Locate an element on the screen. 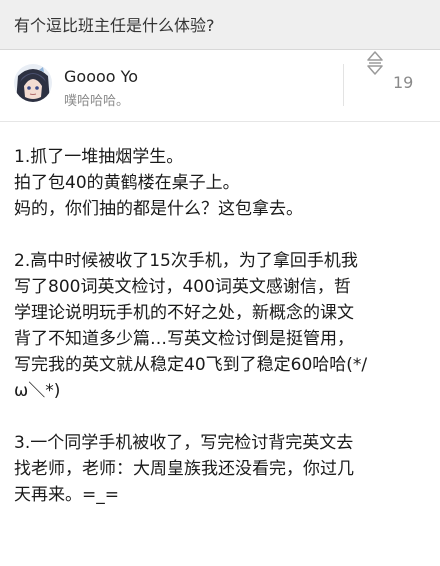 The image size is (440, 566). divider is located at coordinates (343, 85).